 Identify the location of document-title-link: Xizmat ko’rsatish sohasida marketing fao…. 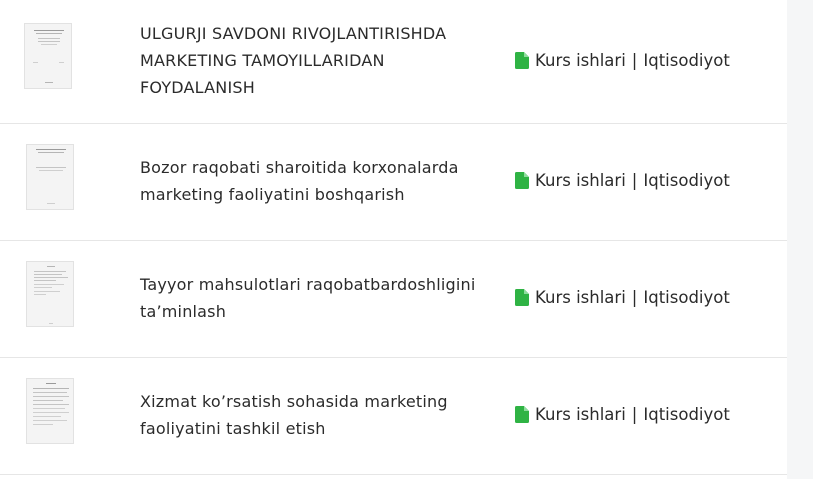
(312, 415).